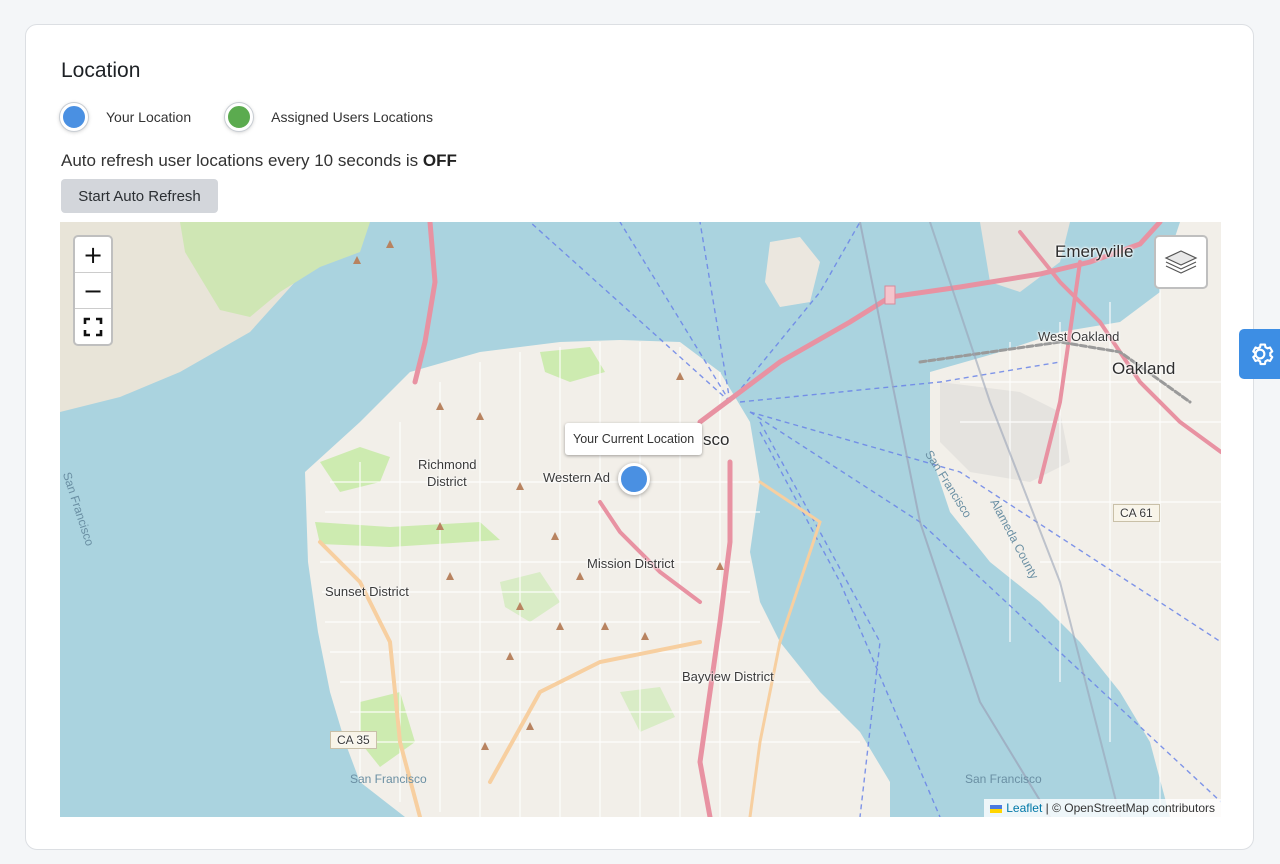  What do you see at coordinates (1144, 368) in the screenshot?
I see `map-label-oakland: Oakland` at bounding box center [1144, 368].